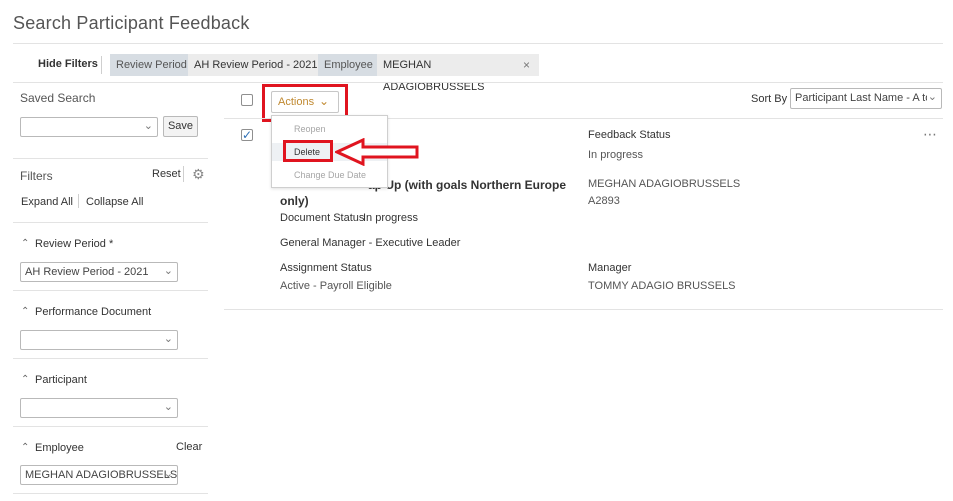 The image size is (953, 501). I want to click on annotation-arrow-icon, so click(377, 152).